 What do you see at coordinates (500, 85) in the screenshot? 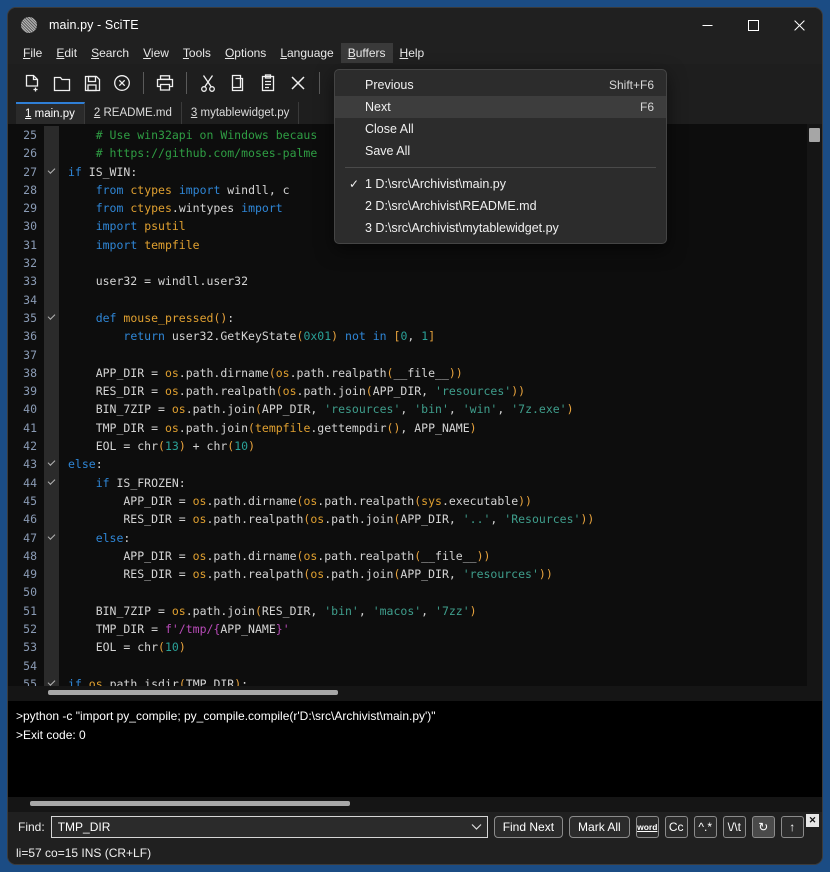
I see `menu-item-previous: Previous Shift+F6` at bounding box center [500, 85].